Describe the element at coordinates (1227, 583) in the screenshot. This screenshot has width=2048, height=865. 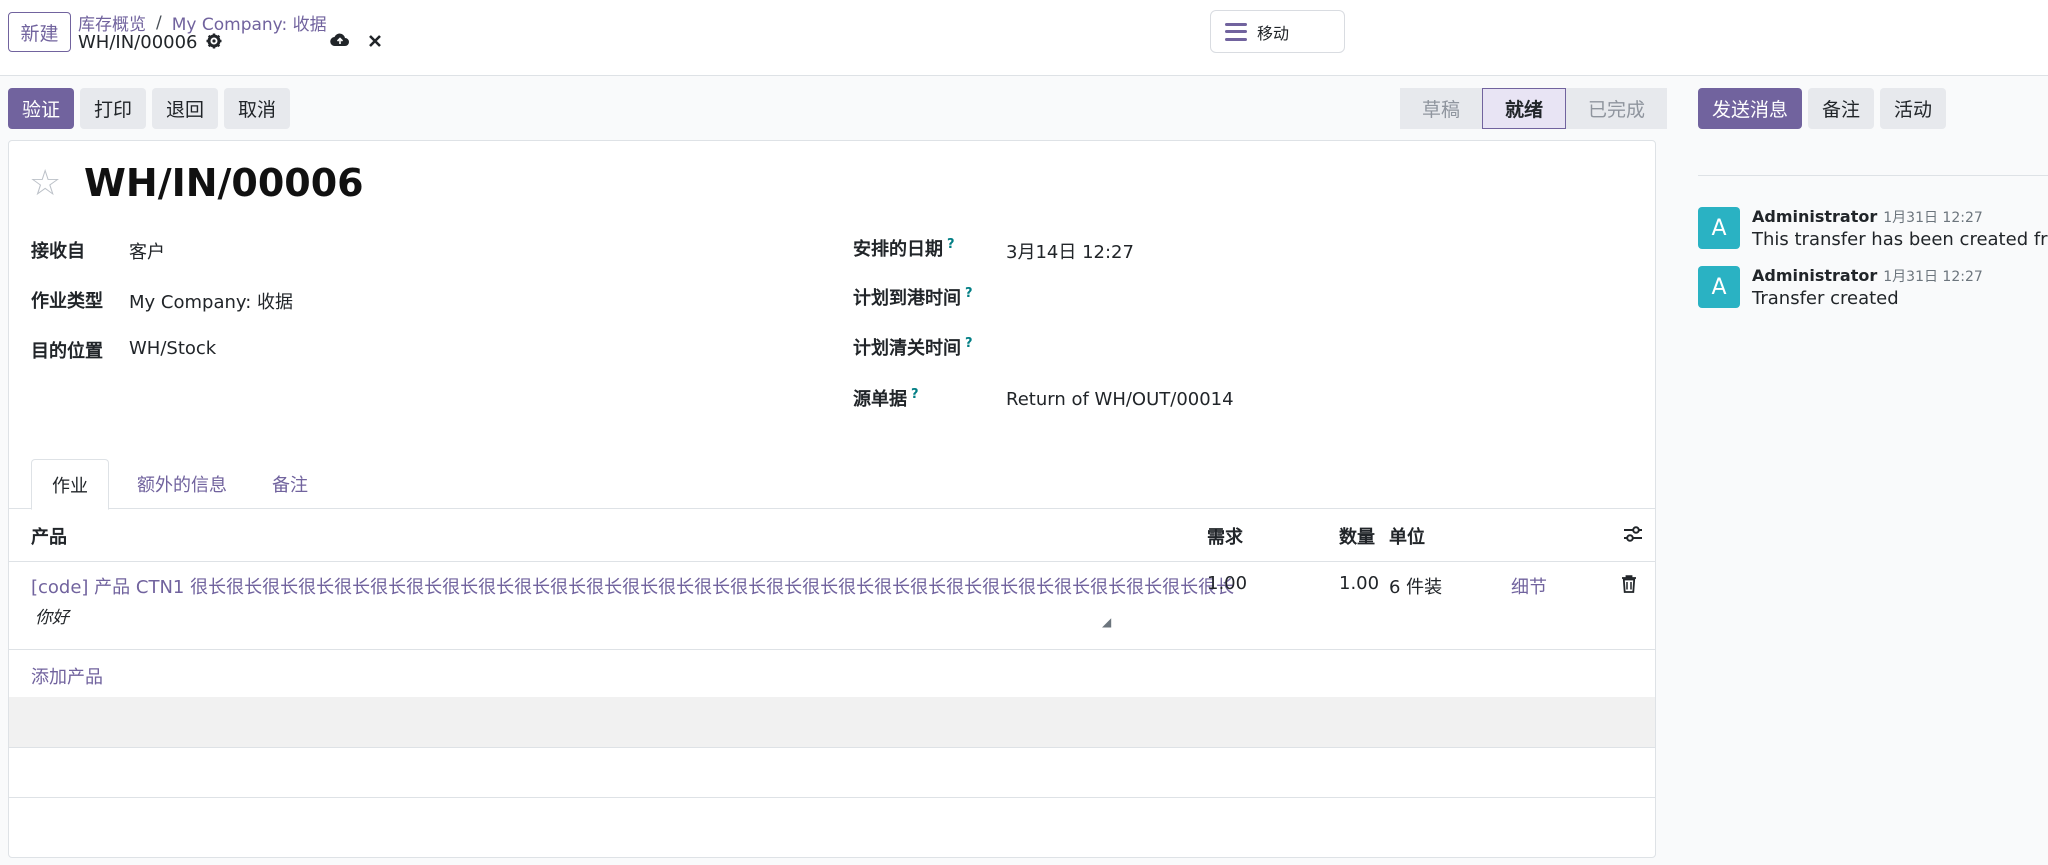
I see `move-demand: 1.00` at that location.